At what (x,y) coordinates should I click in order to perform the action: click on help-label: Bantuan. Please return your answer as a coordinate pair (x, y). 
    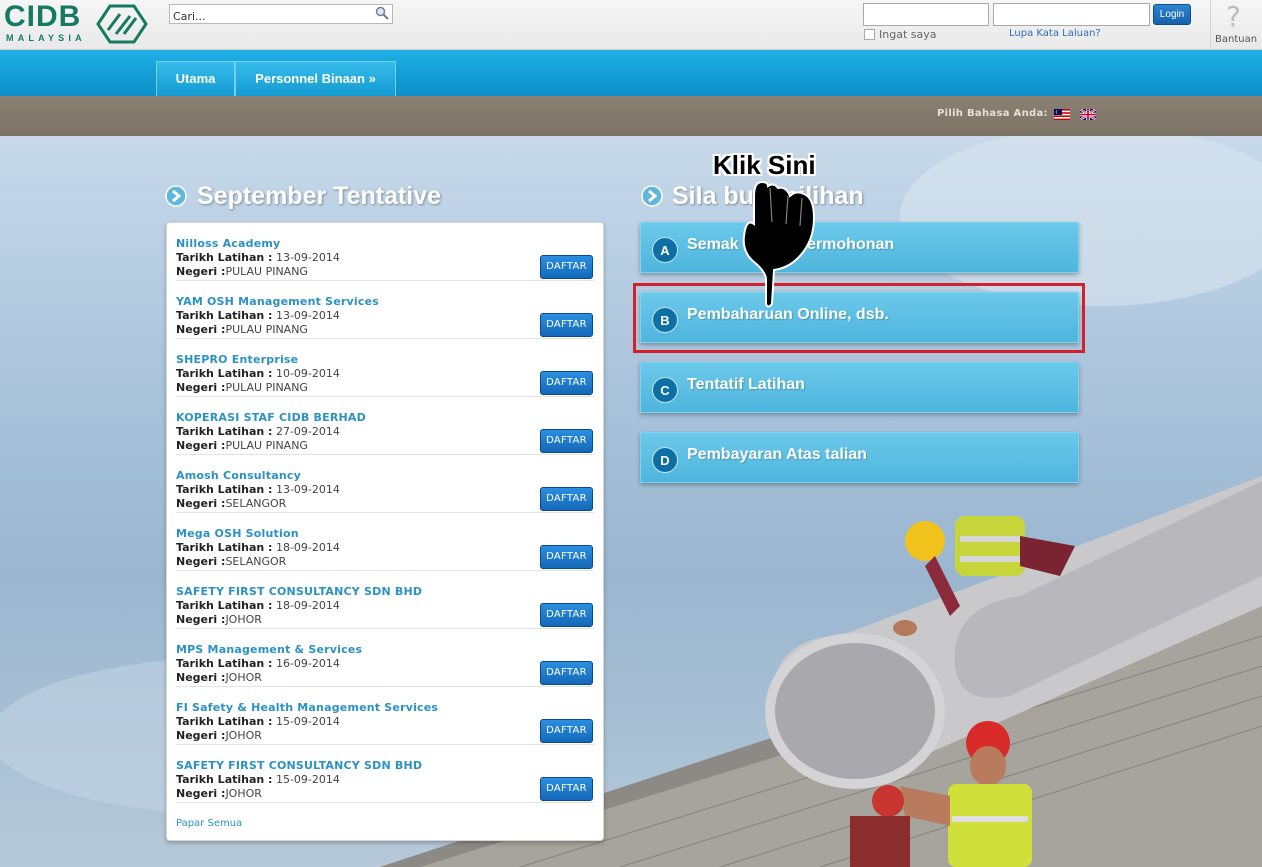
    Looking at the image, I should click on (1236, 39).